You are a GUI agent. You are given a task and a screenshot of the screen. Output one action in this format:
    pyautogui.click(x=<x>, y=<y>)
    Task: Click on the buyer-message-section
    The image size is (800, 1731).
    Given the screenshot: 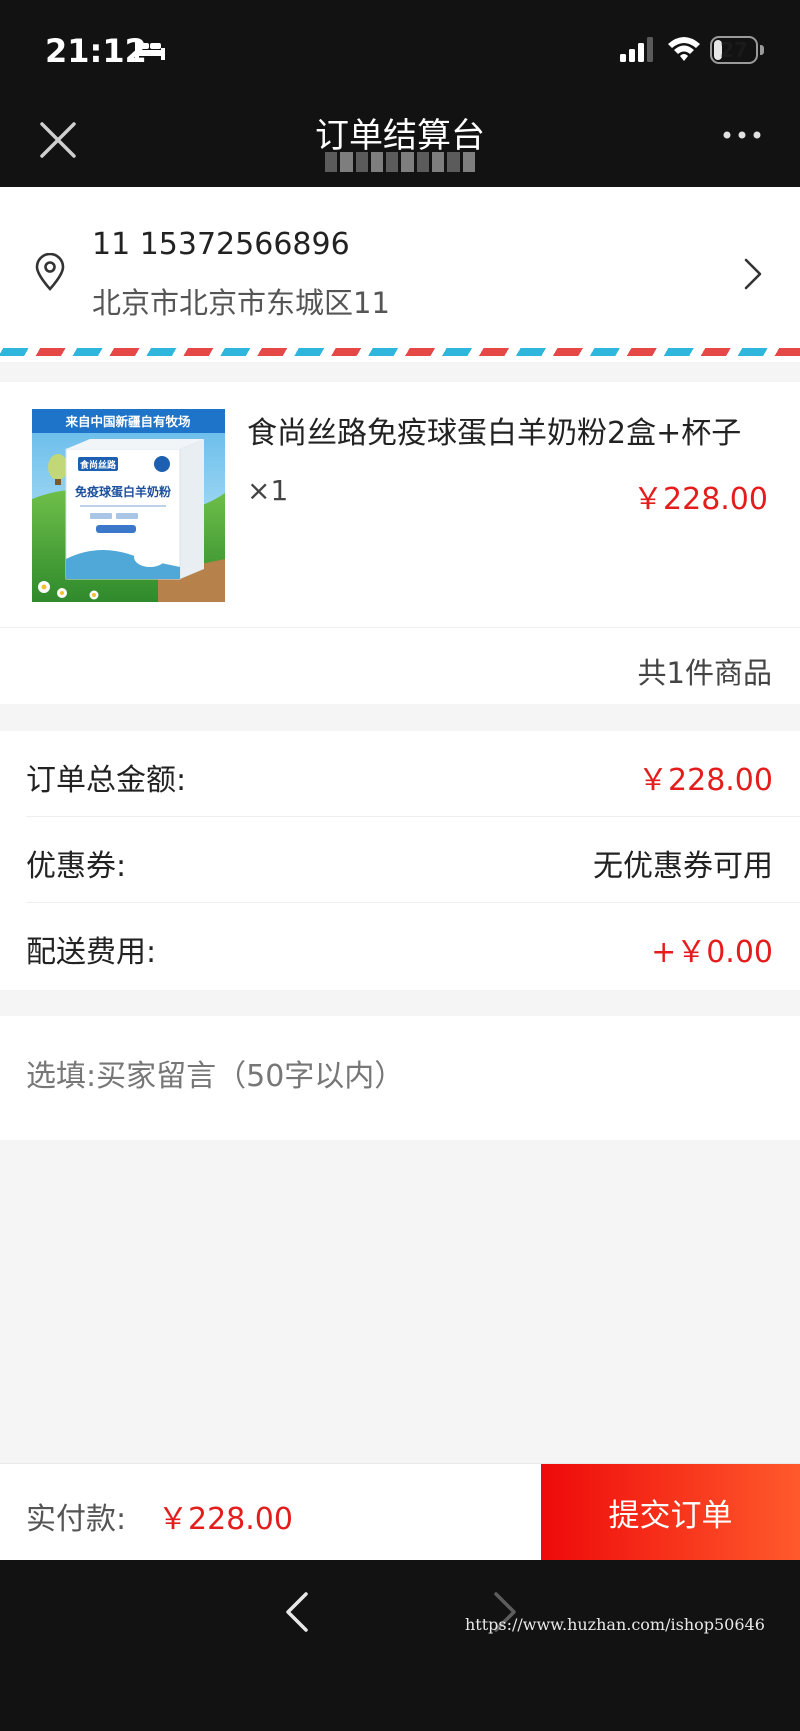 What is the action you would take?
    pyautogui.click(x=400, y=1078)
    